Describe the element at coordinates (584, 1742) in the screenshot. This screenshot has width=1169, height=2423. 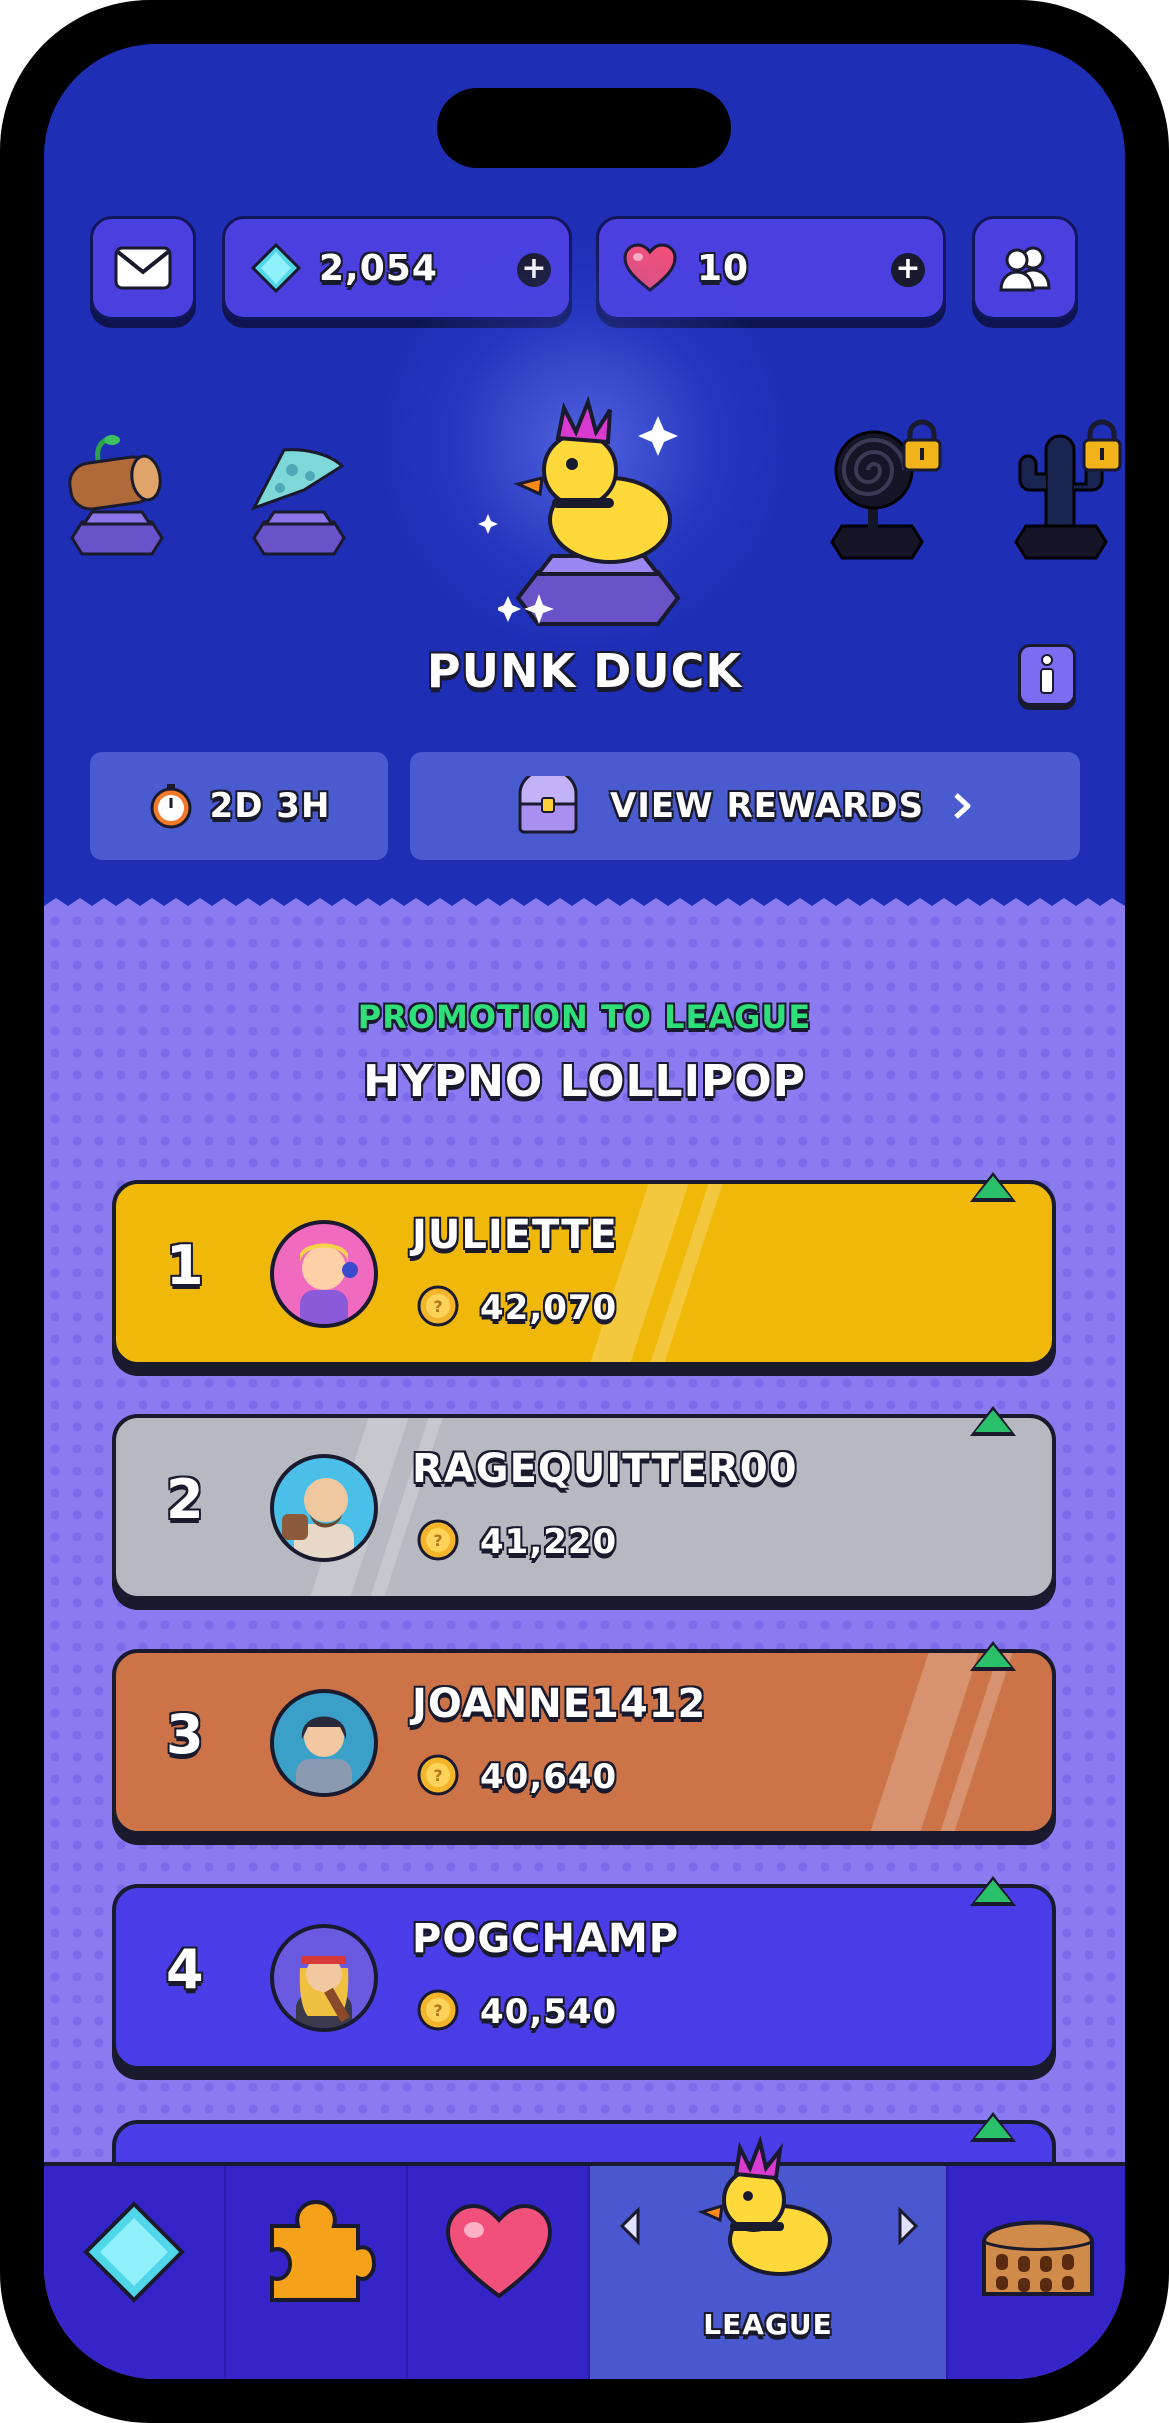
I see `leaderboard-row: 3 JOANNE1412 ? 40,640` at that location.